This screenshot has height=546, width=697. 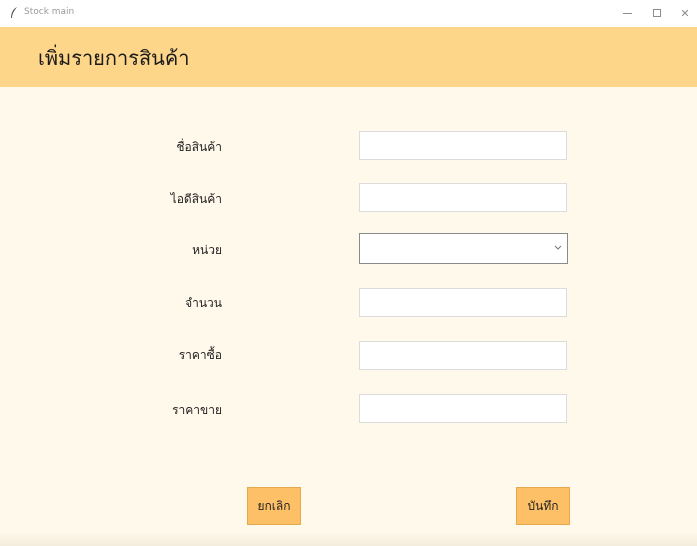 I want to click on title-bar: Stock main ✕, so click(x=348, y=13).